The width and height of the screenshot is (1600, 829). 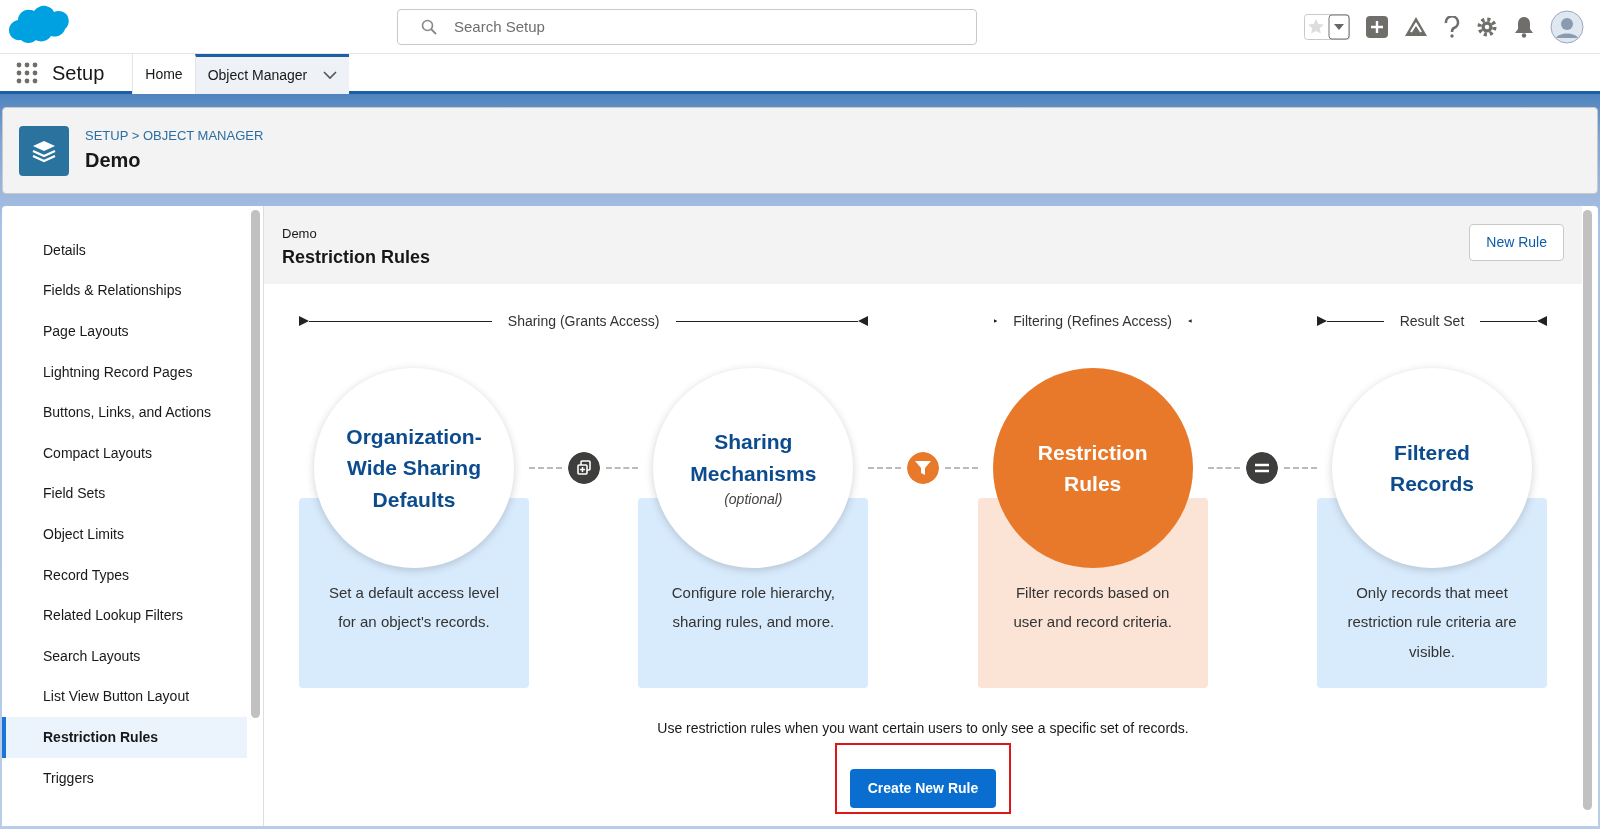 I want to click on range-label: Filtering (Refines Access), so click(x=1092, y=321).